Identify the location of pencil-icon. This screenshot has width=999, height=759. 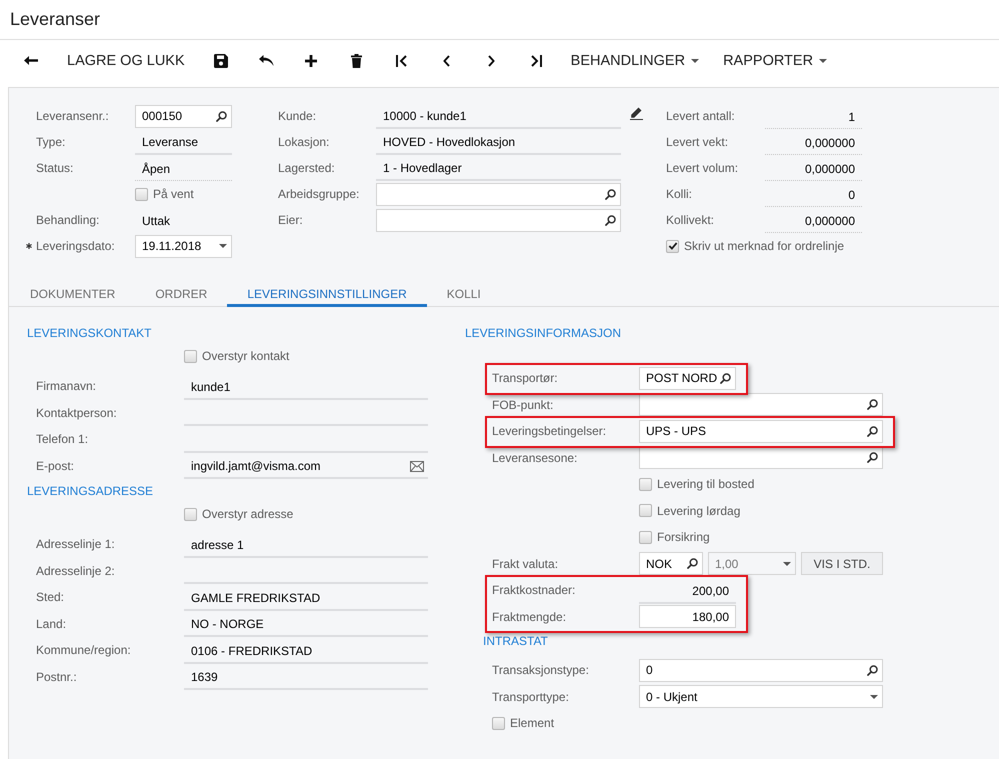
(636, 113).